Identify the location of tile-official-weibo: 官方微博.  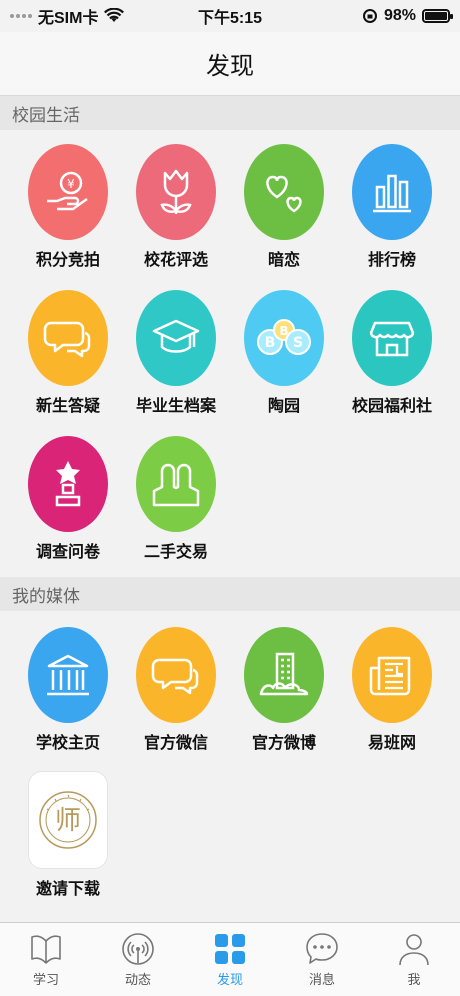
(284, 690).